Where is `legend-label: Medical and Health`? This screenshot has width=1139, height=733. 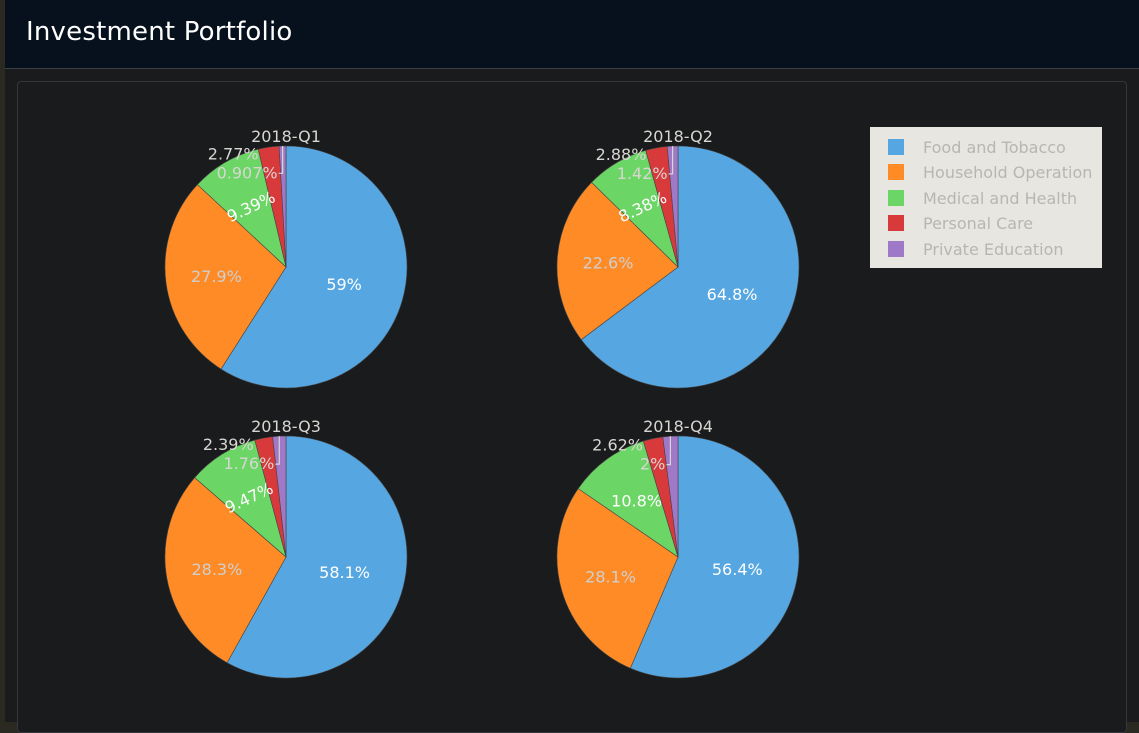
legend-label: Medical and Health is located at coordinates (1000, 198).